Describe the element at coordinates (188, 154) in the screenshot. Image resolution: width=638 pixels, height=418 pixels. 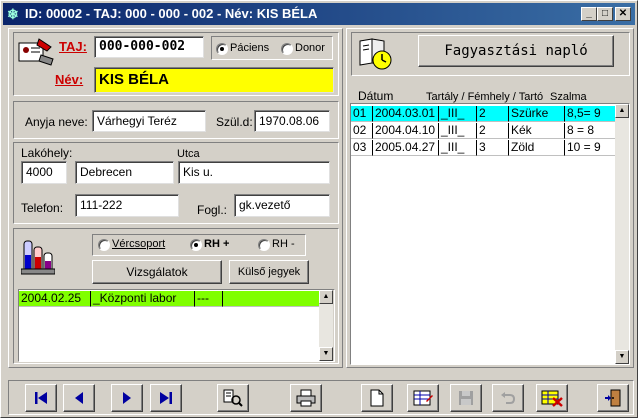
I see `street-label: Utca` at that location.